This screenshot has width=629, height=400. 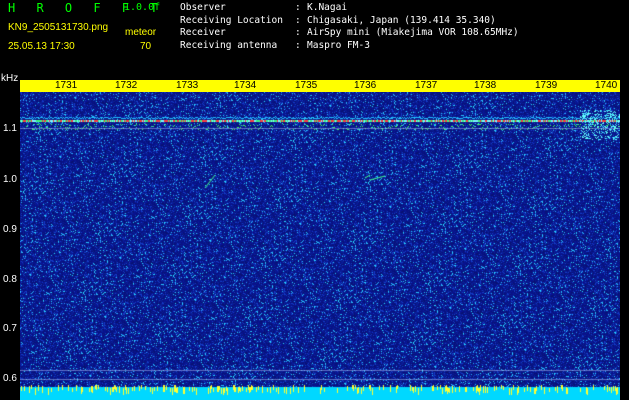 I want to click on meteor-count: 70, so click(x=146, y=46).